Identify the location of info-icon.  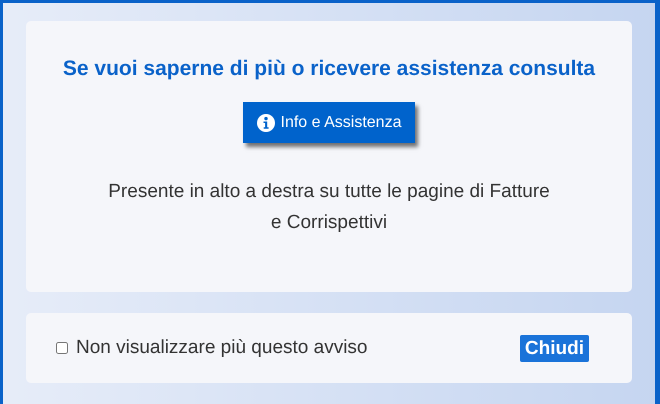
(265, 123).